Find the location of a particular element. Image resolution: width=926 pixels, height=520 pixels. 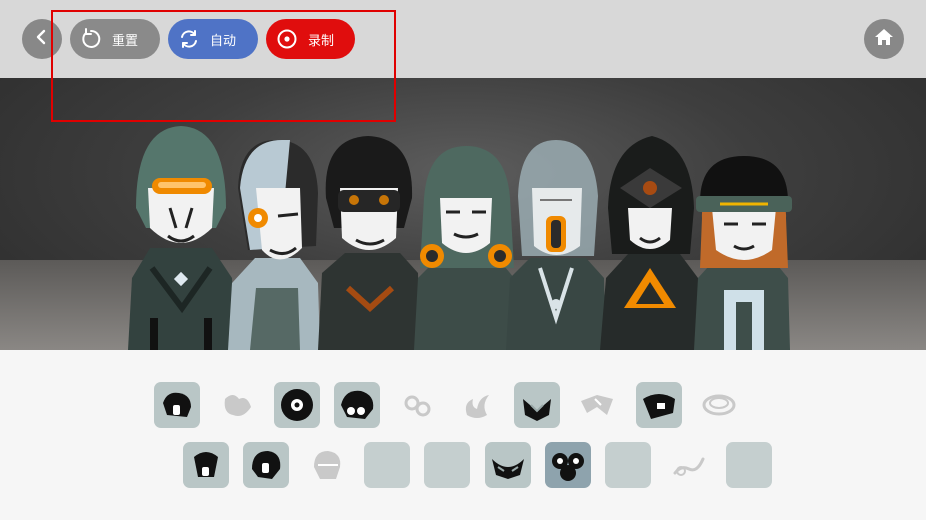

character-pyramid-singer is located at coordinates (650, 243).